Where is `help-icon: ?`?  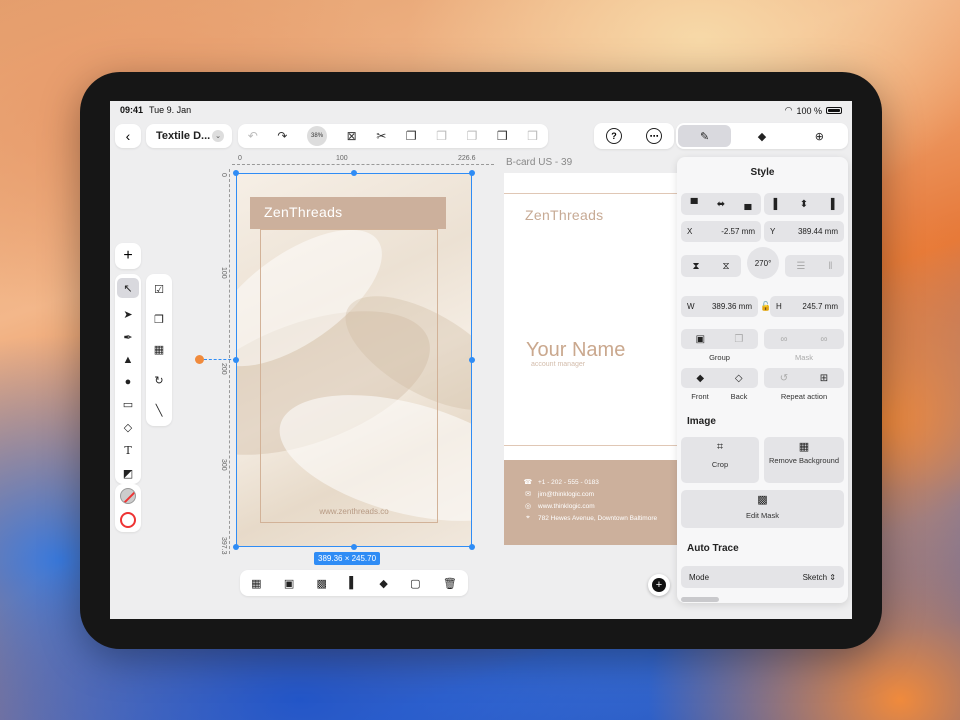
help-icon: ? is located at coordinates (614, 136).